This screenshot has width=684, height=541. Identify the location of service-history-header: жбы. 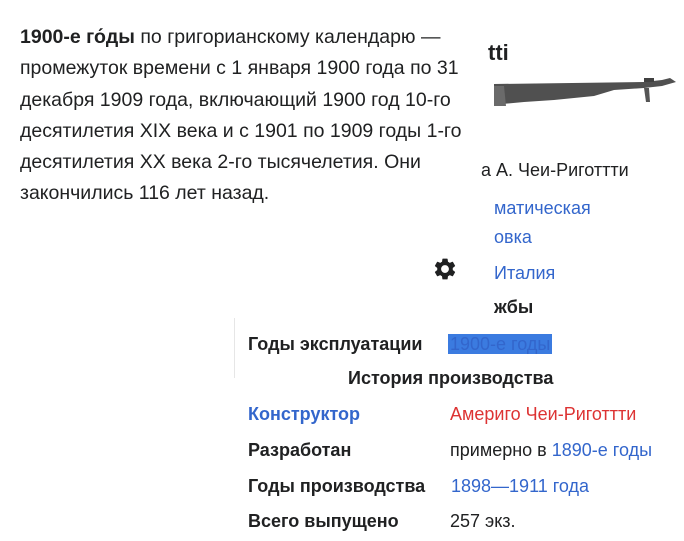
(514, 307).